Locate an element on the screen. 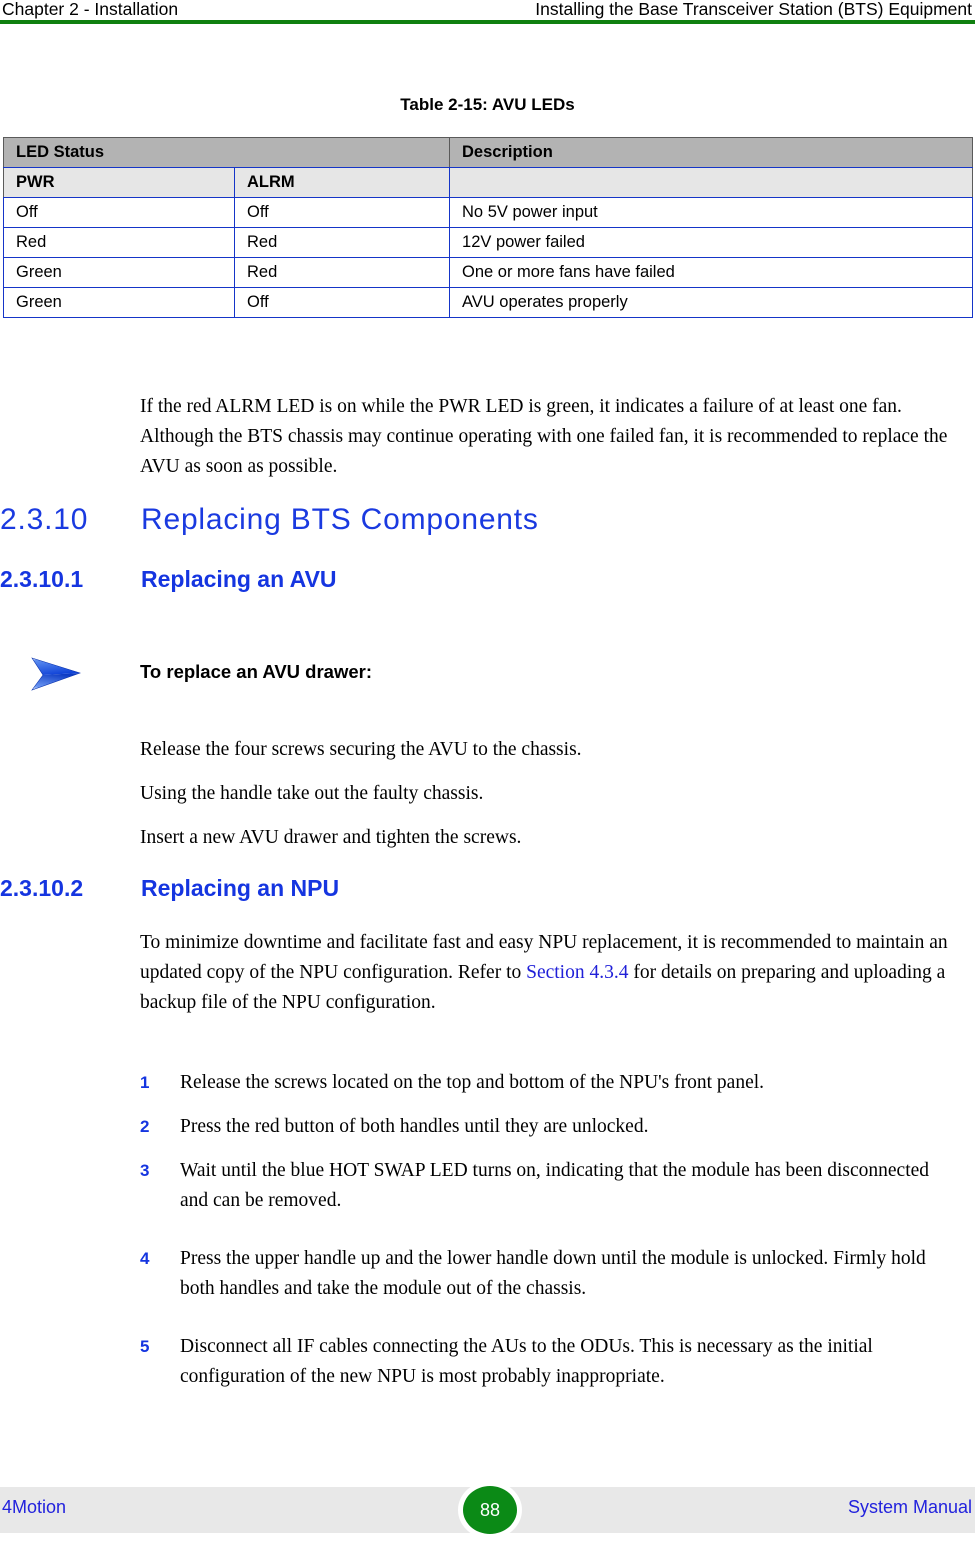 This screenshot has width=975, height=1545. page-number-badge: 88 is located at coordinates (490, 1510).